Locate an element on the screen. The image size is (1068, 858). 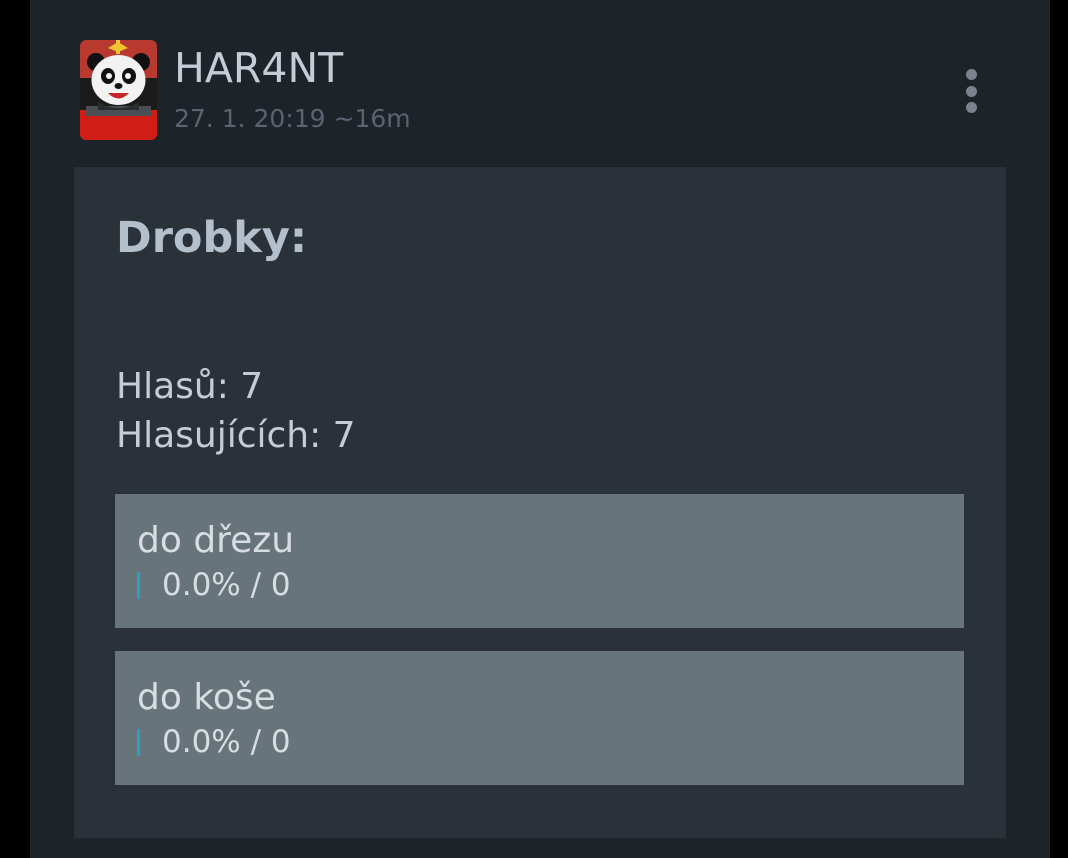
author-avatar is located at coordinates (118, 90).